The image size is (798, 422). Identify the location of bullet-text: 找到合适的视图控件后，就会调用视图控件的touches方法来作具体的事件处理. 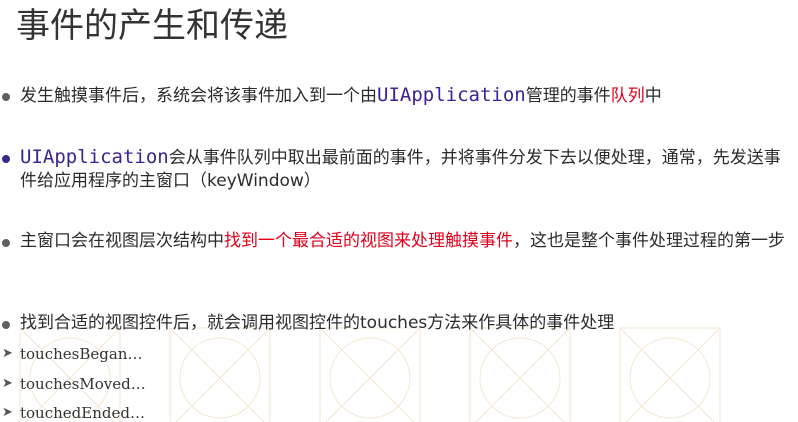
(407, 323).